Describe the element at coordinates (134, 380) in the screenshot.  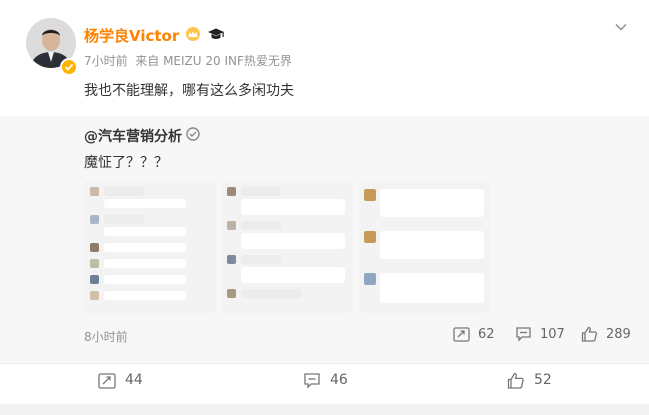
I see `repost-count: 44` at that location.